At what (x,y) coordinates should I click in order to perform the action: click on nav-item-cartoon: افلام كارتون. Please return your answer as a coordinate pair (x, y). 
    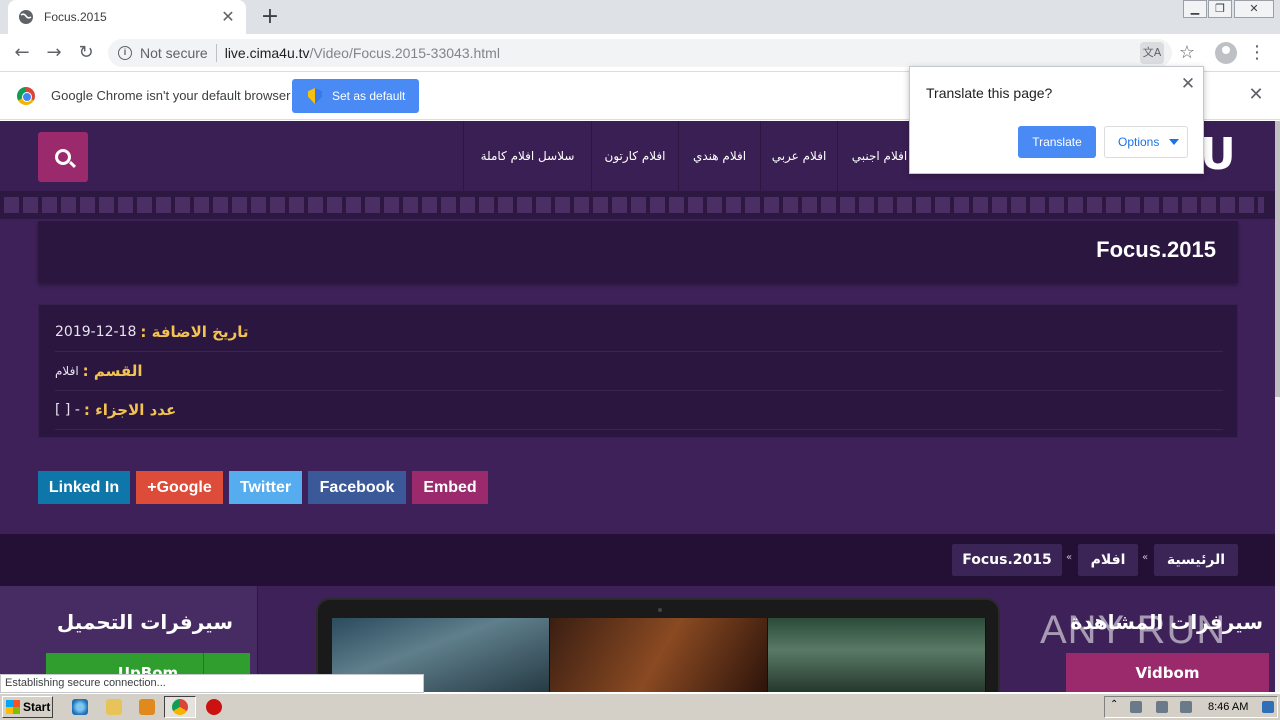
    Looking at the image, I should click on (634, 156).